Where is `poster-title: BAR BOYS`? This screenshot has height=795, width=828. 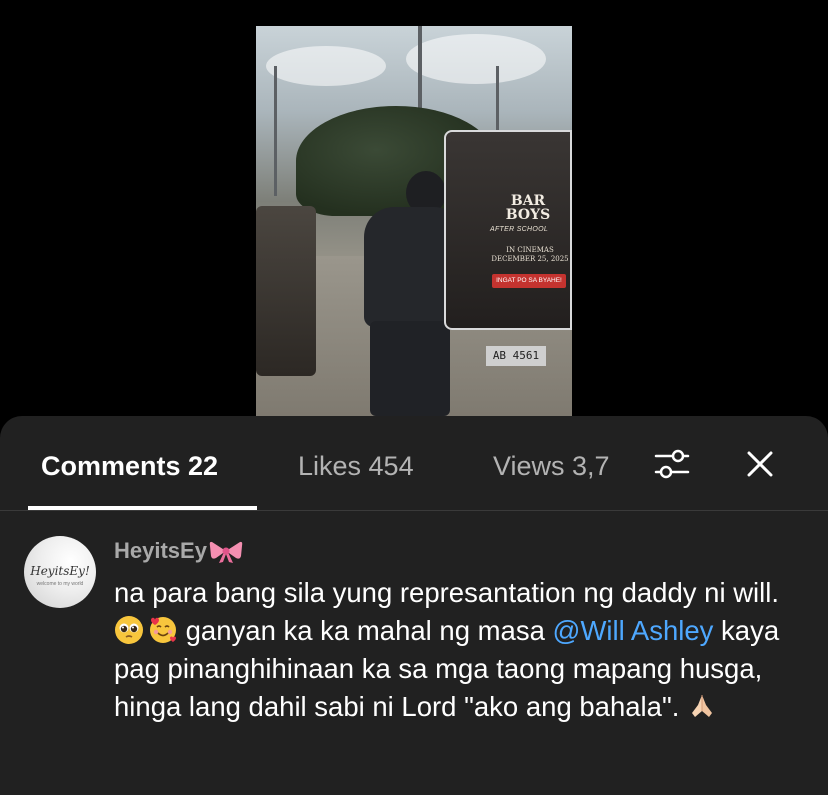
poster-title: BAR BOYS is located at coordinates (528, 208).